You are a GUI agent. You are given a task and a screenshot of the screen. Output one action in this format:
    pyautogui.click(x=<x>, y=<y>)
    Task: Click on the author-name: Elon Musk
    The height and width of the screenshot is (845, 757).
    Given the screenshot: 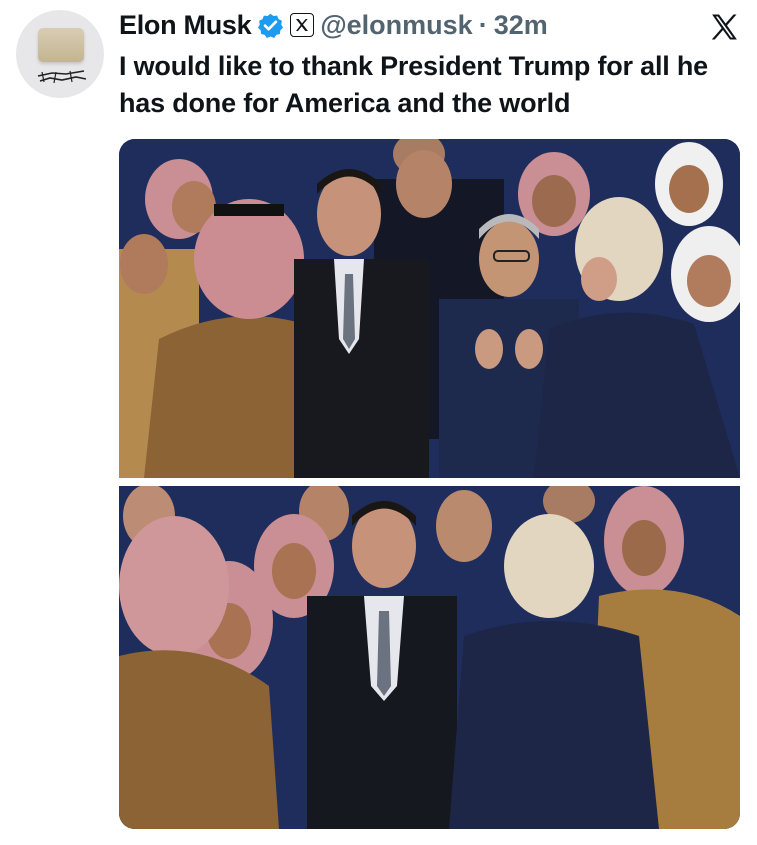 What is the action you would take?
    pyautogui.click(x=185, y=25)
    